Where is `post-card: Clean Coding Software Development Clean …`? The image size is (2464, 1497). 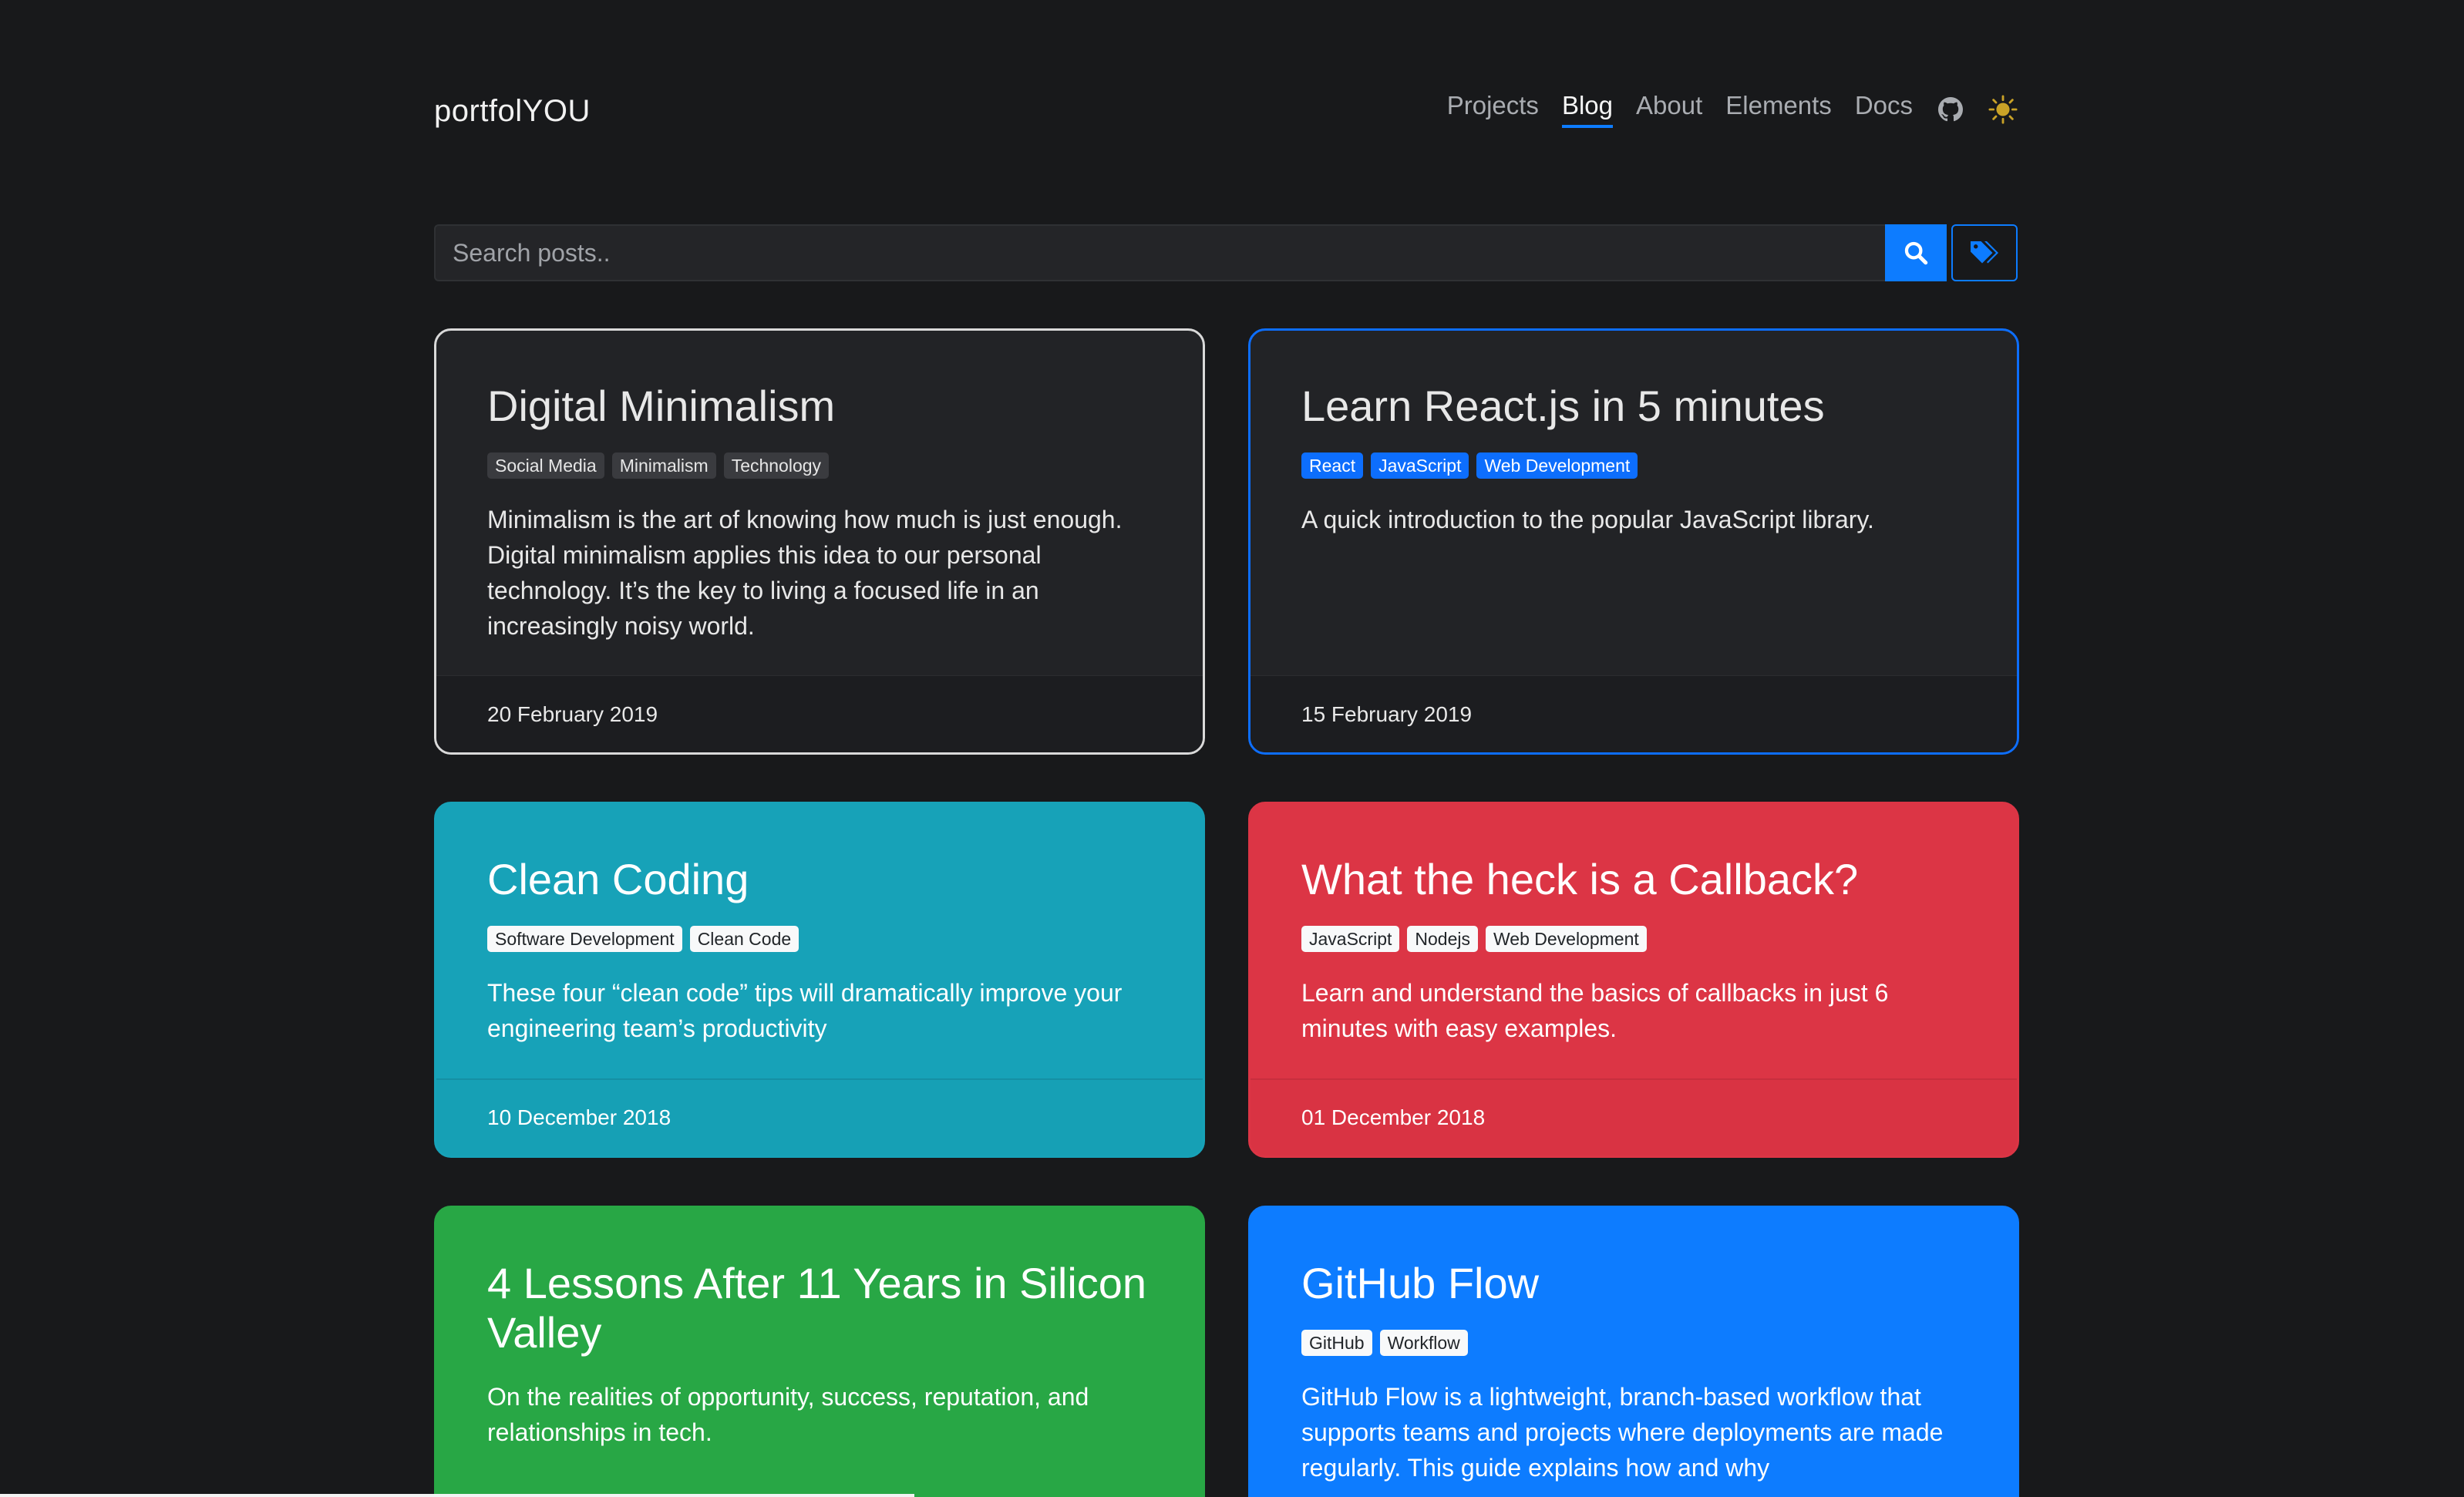
post-card: Clean Coding Software Development Clean … is located at coordinates (819, 980).